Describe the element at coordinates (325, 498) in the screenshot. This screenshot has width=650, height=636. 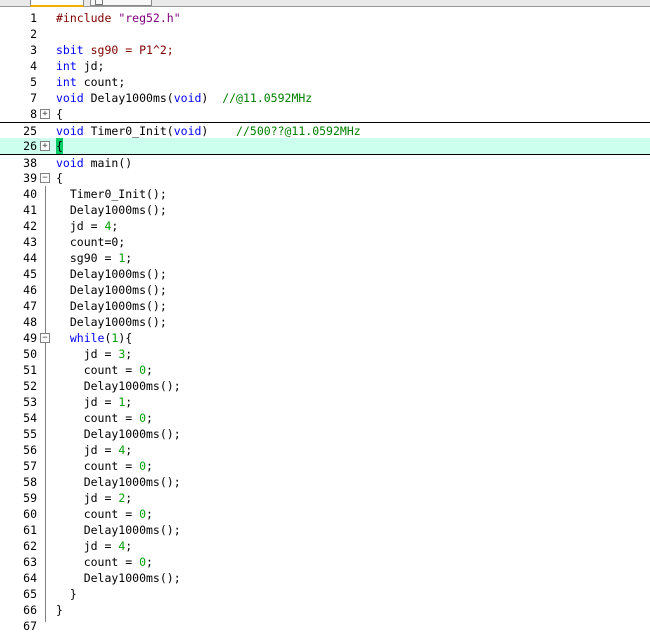
I see `code-line-59: 59 jd = 2;` at that location.